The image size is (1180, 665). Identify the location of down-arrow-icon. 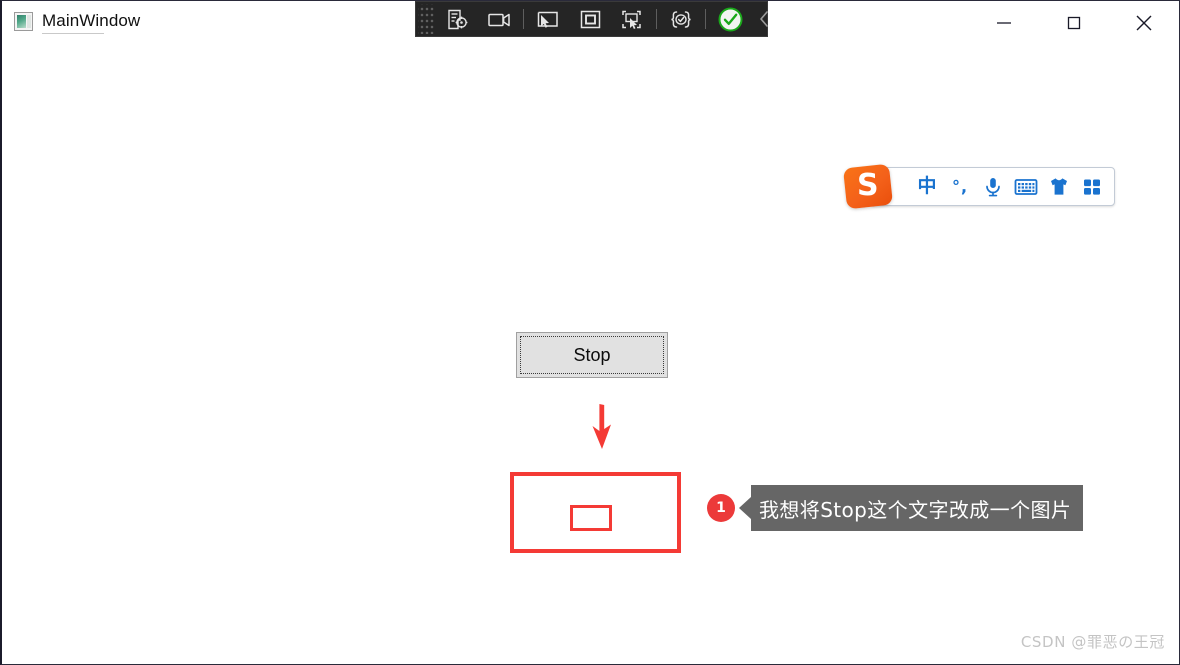
(601, 426).